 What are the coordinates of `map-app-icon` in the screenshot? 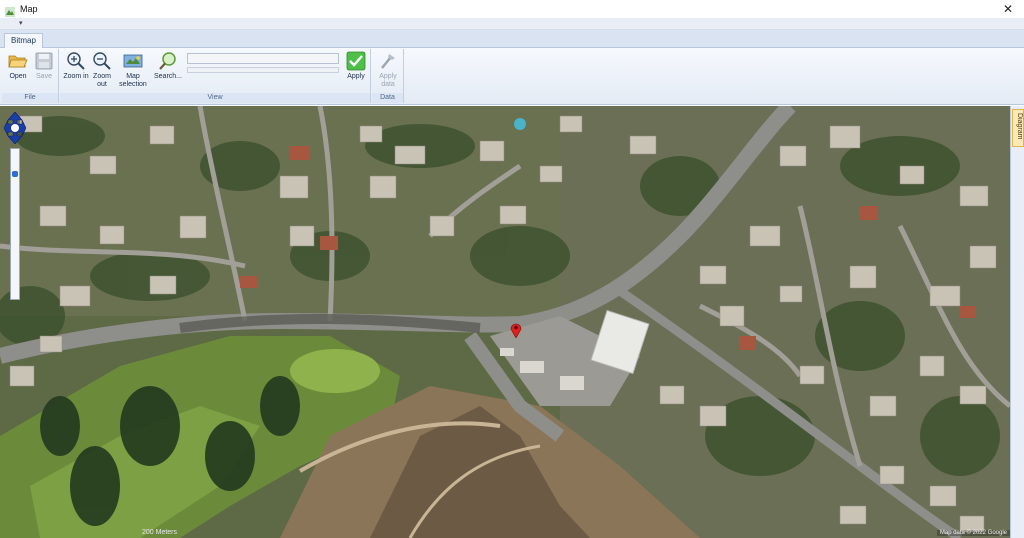 It's located at (10, 10).